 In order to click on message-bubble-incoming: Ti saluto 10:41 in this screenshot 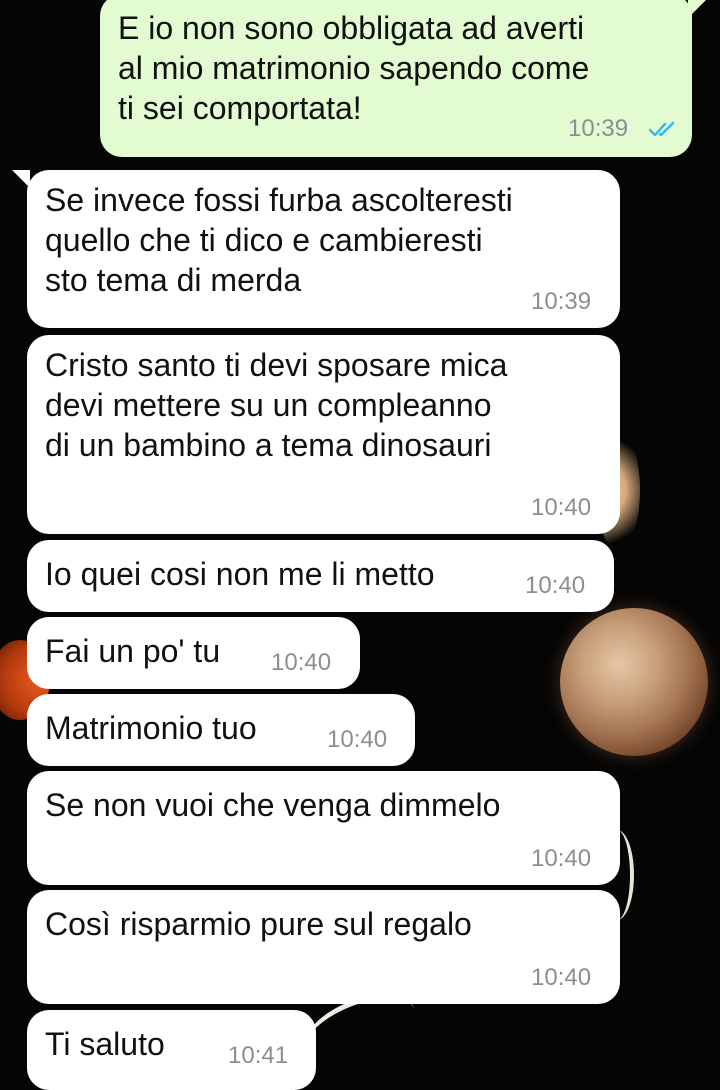, I will do `click(171, 1050)`.